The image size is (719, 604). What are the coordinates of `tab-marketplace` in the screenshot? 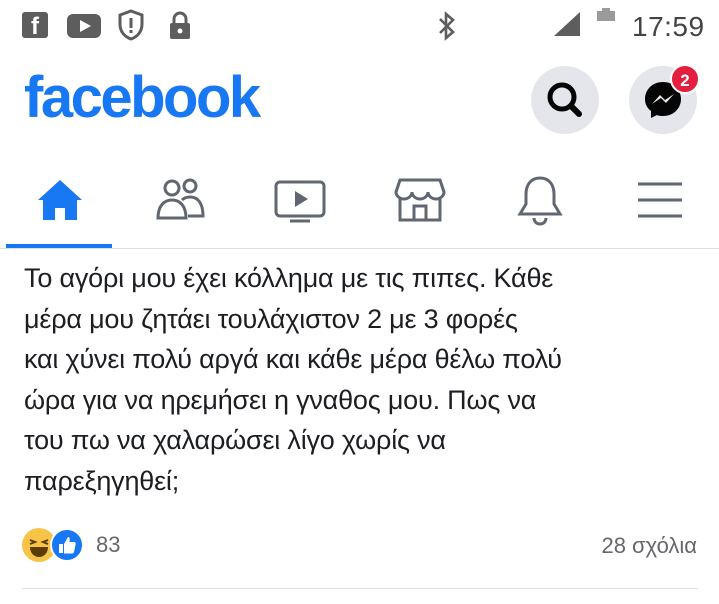 It's located at (420, 200).